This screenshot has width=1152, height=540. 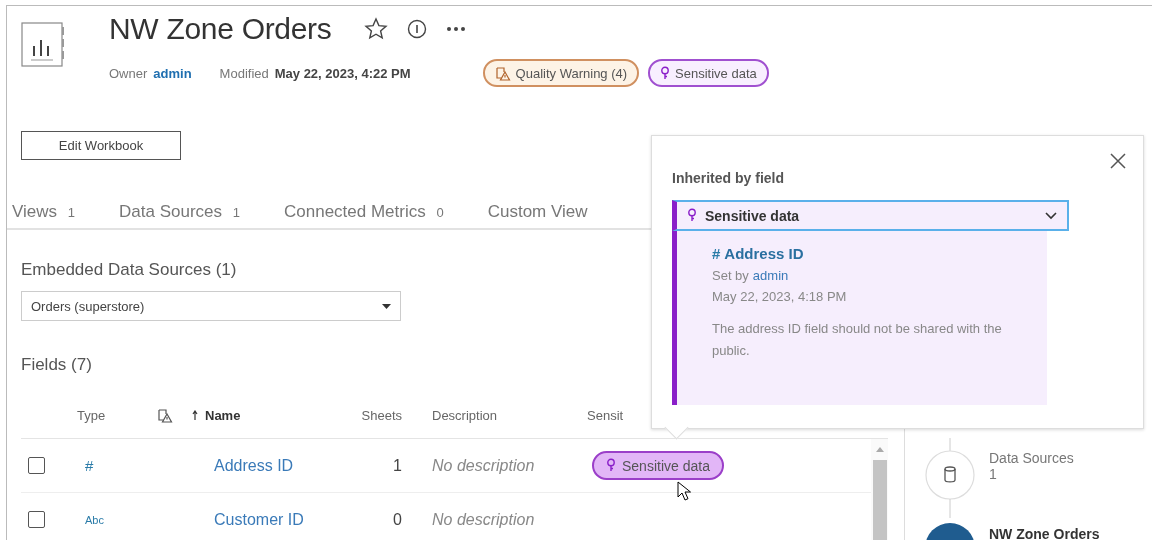 I want to click on owner-link: admin, so click(x=172, y=73).